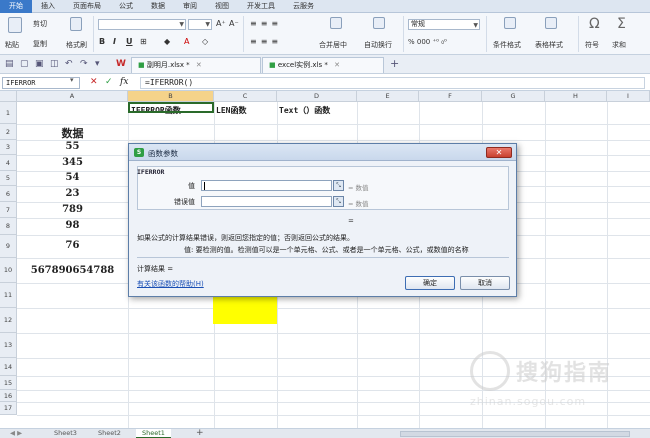  Describe the element at coordinates (129, 41) in the screenshot. I see `underline-button: U` at that location.